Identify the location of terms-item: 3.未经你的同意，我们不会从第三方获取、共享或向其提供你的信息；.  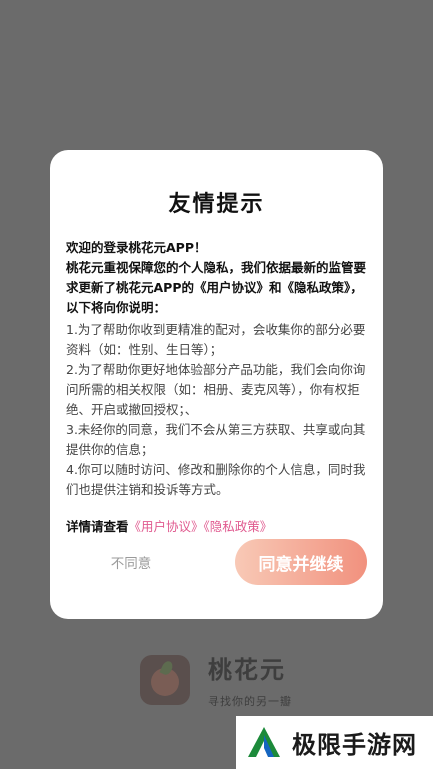
(216, 439).